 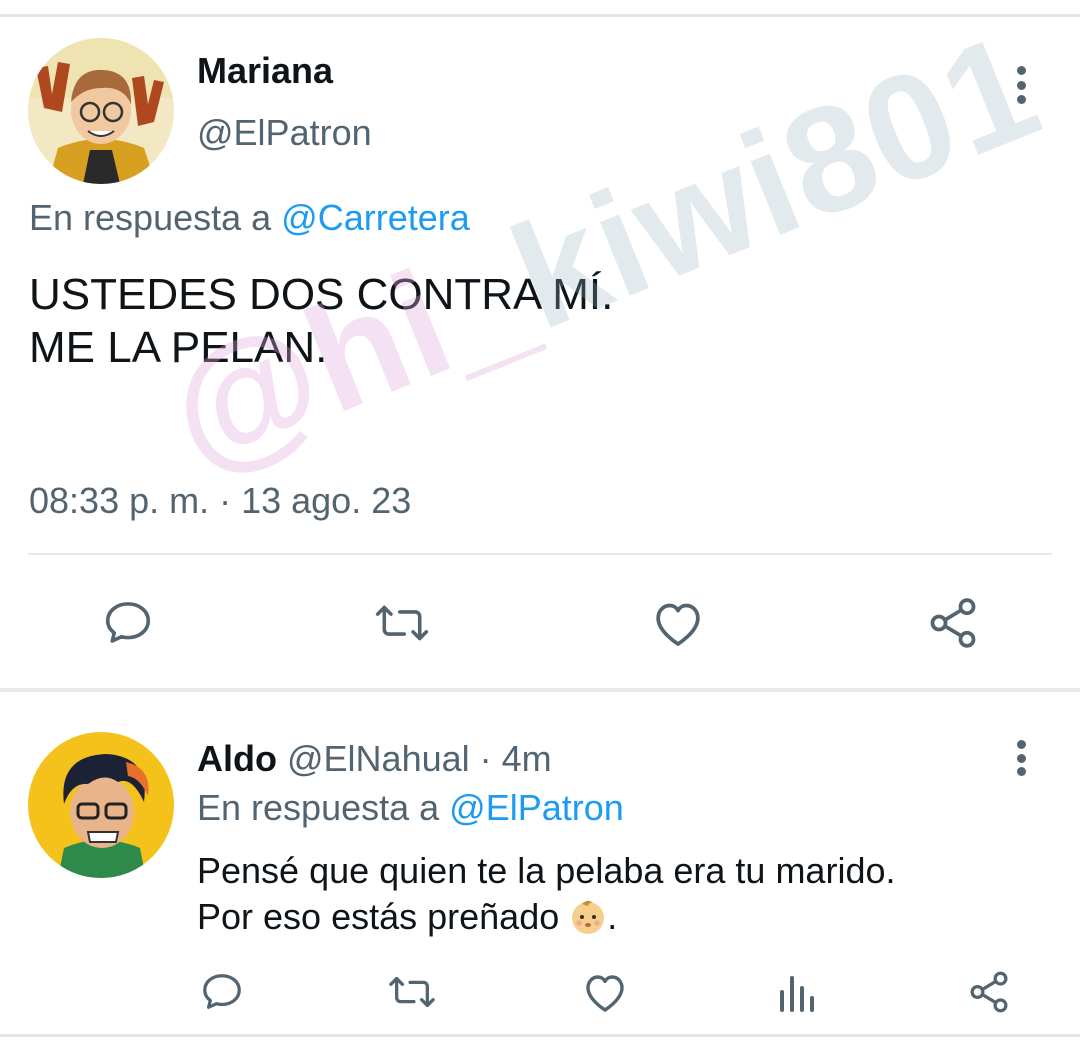 What do you see at coordinates (540, 554) in the screenshot?
I see `divider` at bounding box center [540, 554].